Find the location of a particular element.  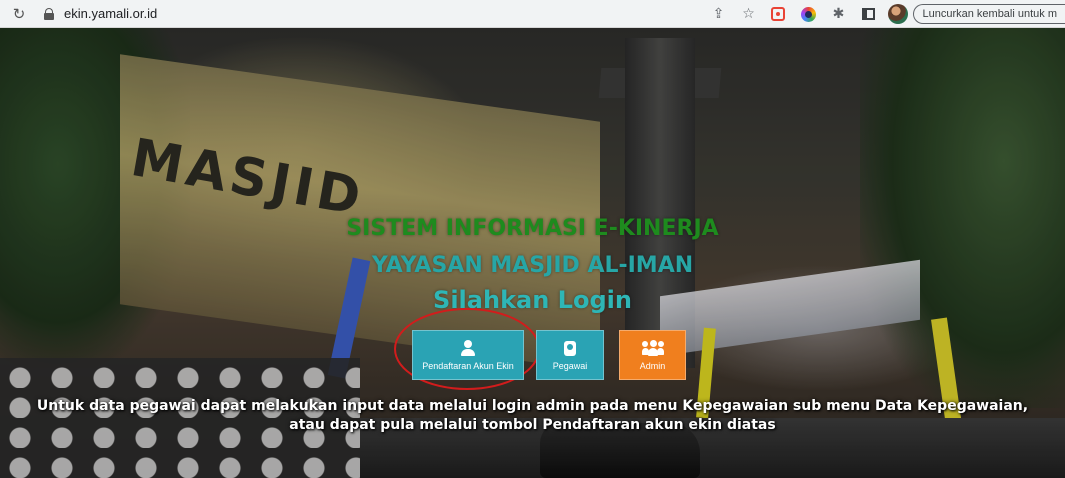

register-account-button: Pendaftaran Akun Ekin is located at coordinates (468, 355).